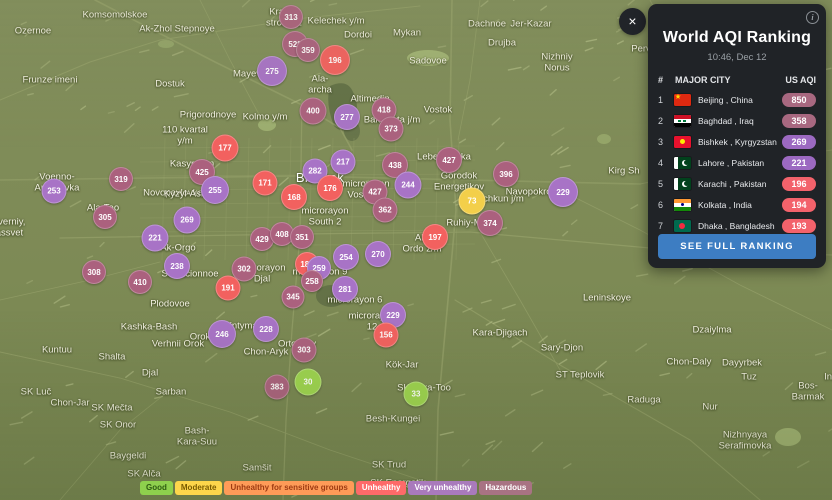 This screenshot has height=500, width=832. Describe the element at coordinates (54, 191) in the screenshot. I see `aqi-marker: 253` at that location.